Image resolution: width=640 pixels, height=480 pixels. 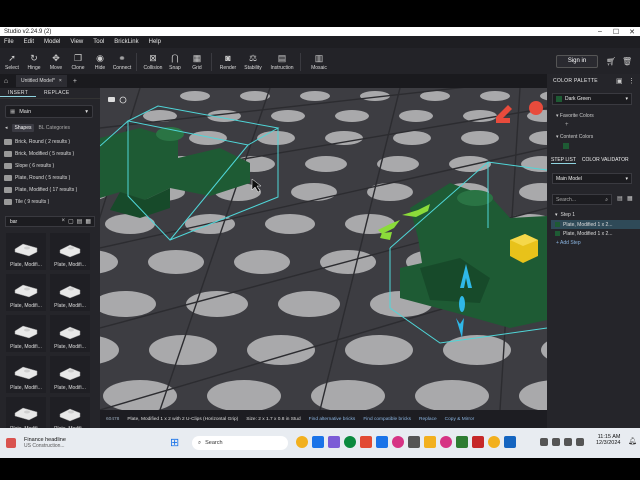 I want to click on step-header: ▾ Step 1, so click(x=595, y=214).